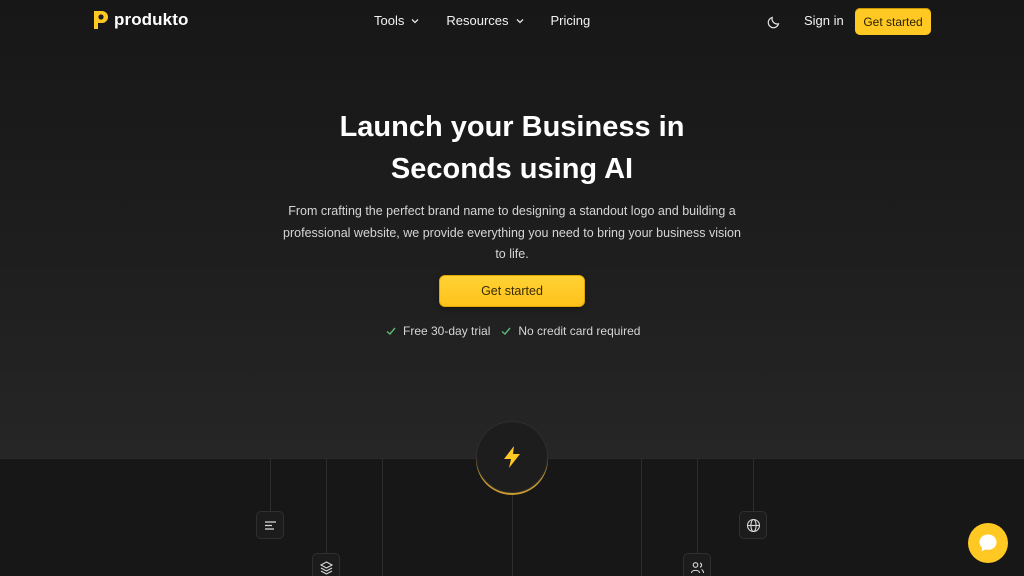 This screenshot has width=1024, height=576. I want to click on brand-logo: produkto, so click(140, 20).